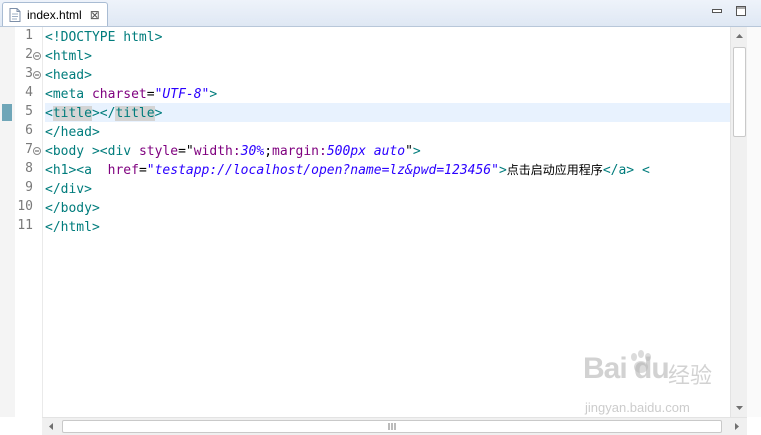 The image size is (761, 435). I want to click on token-css-value: 30%, so click(252, 151).